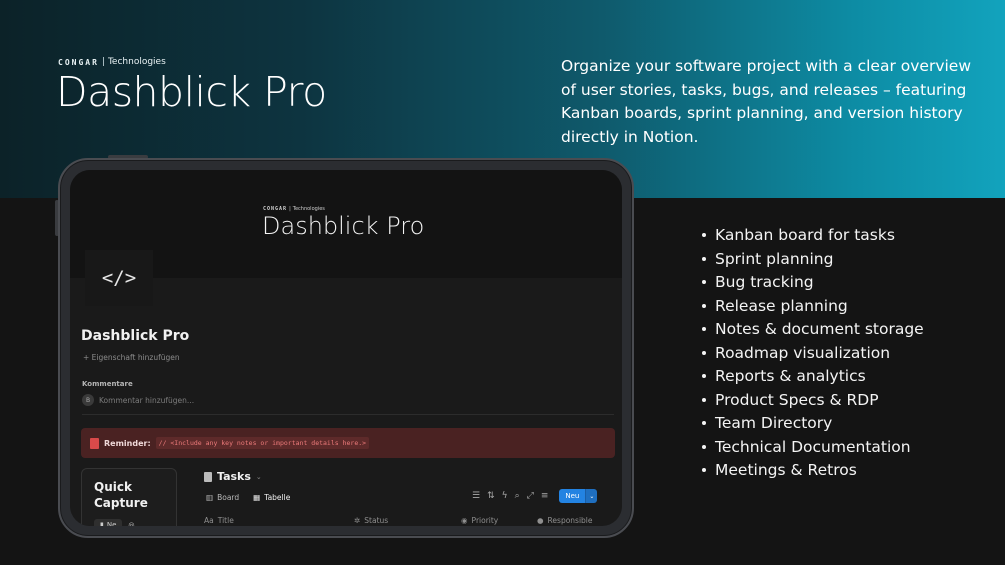 This screenshot has height=565, width=1005. Describe the element at coordinates (535, 496) in the screenshot. I see `database-toolbar: ☰ ⇅ ϟ ⌕ ⤢ ≡ Neu ⌄` at that location.